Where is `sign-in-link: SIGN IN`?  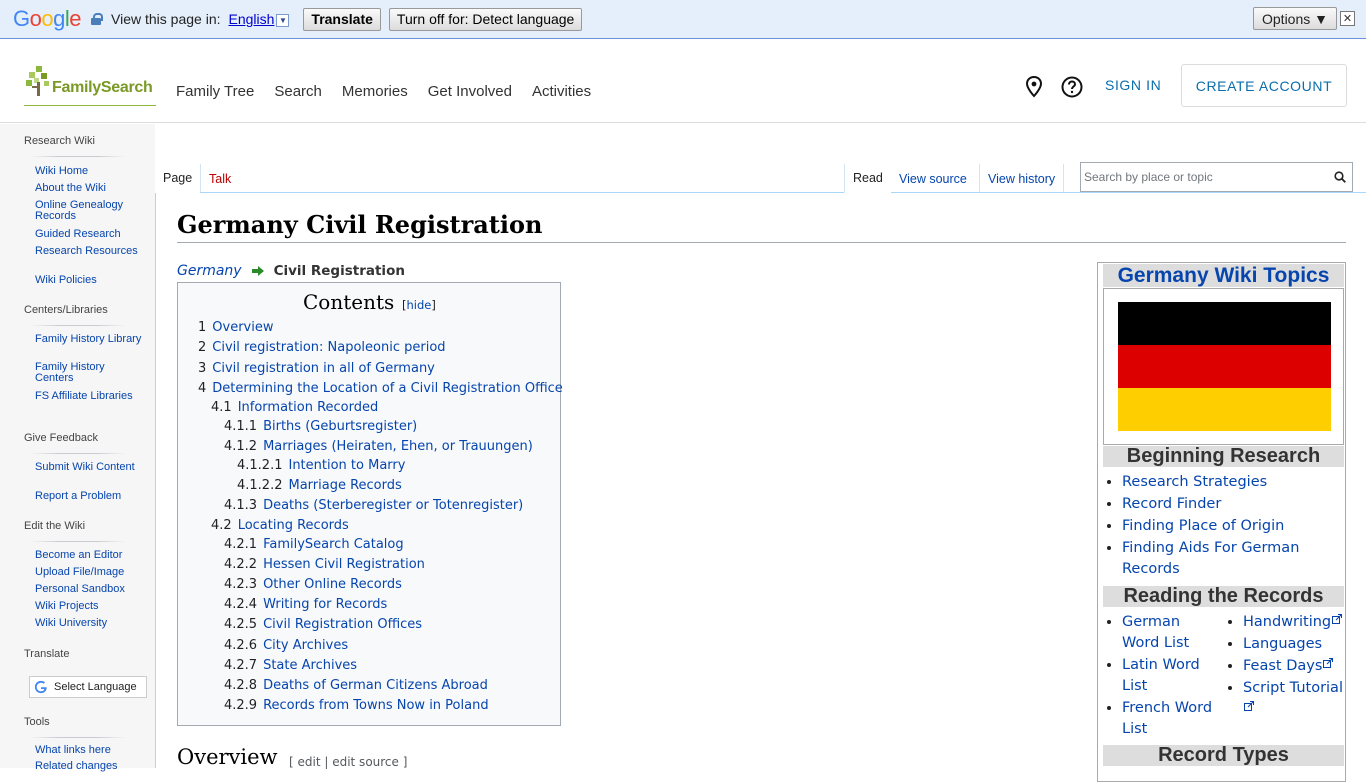 sign-in-link: SIGN IN is located at coordinates (1133, 85).